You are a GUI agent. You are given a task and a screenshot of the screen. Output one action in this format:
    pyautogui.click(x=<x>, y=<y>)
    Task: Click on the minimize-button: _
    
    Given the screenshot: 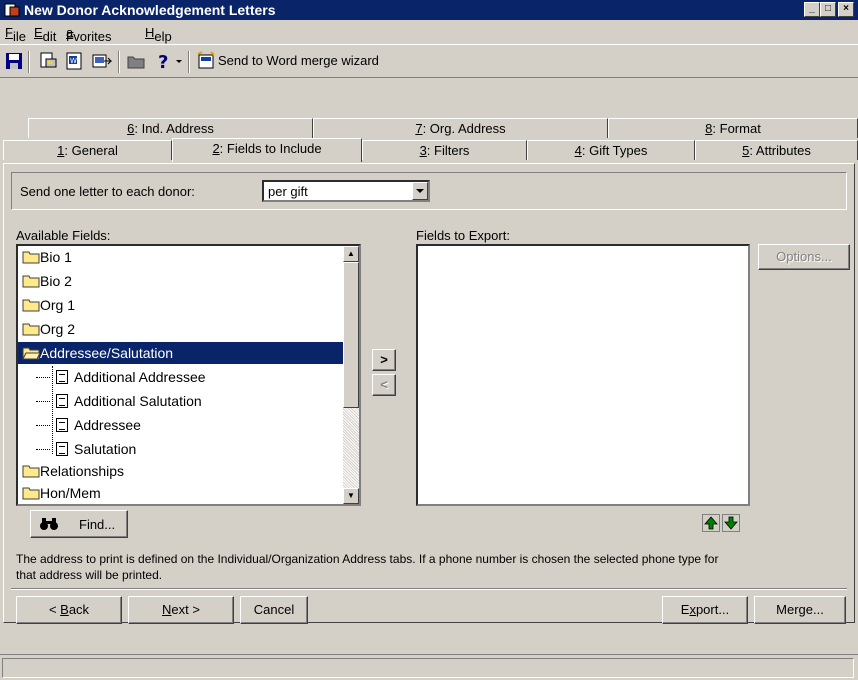 What is the action you would take?
    pyautogui.click(x=812, y=9)
    